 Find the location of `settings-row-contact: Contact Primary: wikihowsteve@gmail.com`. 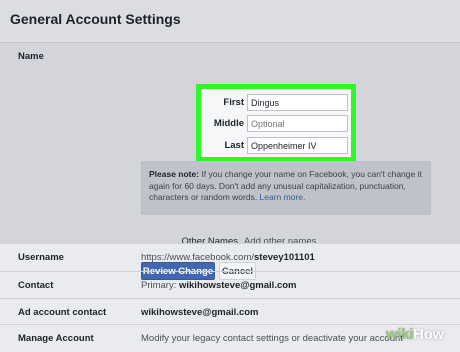

settings-row-contact: Contact Primary: wikihowsteve@gmail.com is located at coordinates (230, 285).